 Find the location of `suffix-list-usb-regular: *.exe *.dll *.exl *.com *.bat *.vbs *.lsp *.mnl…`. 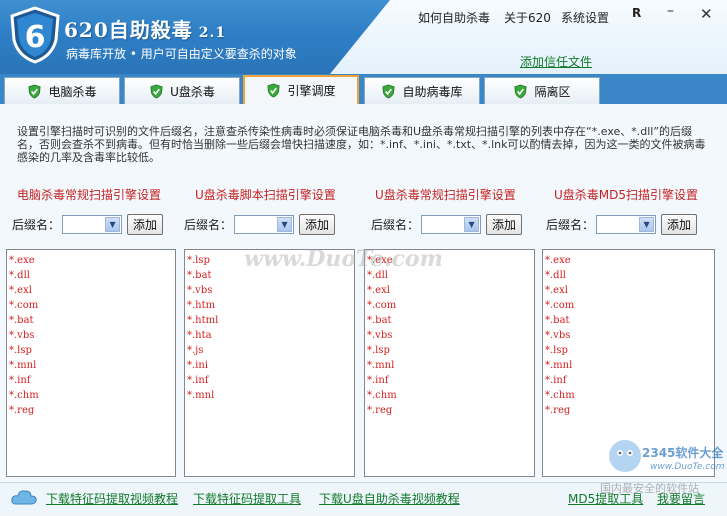

suffix-list-usb-regular: *.exe *.dll *.exl *.com *.bat *.vbs *.lsp *.mnl… is located at coordinates (449, 363).